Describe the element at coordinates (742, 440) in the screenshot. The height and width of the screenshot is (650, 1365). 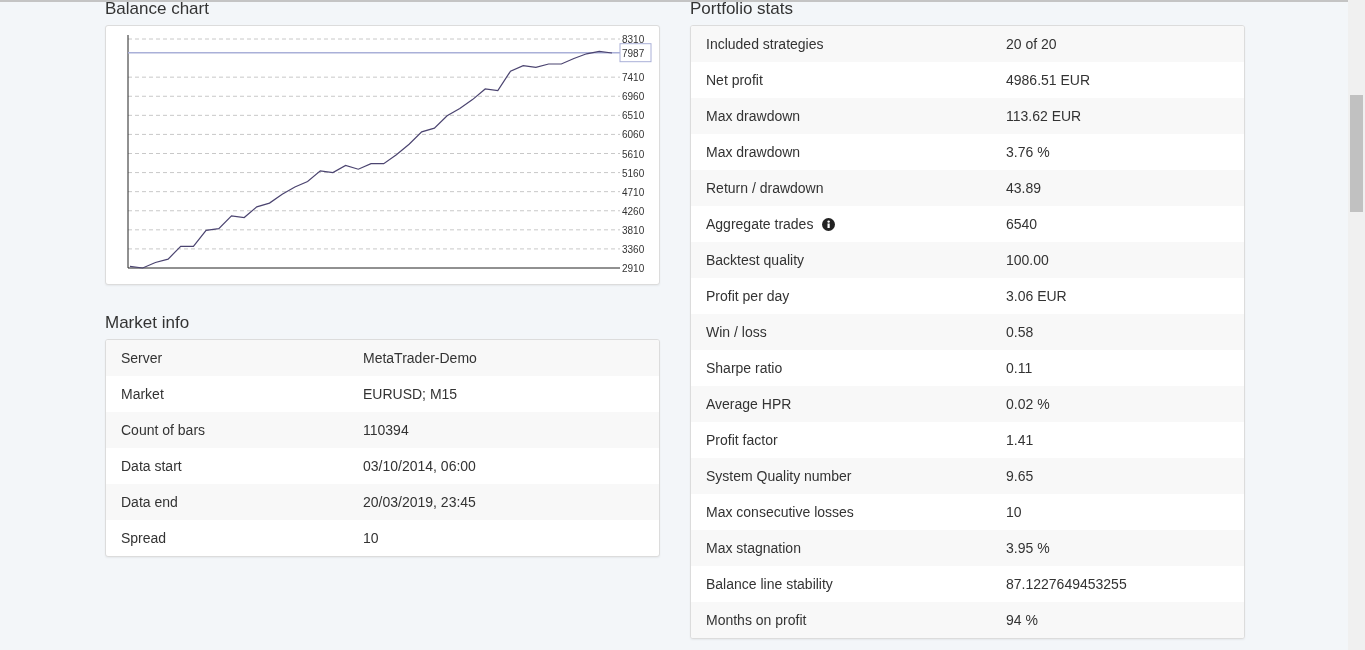
I see `row-label: Profit factor` at that location.